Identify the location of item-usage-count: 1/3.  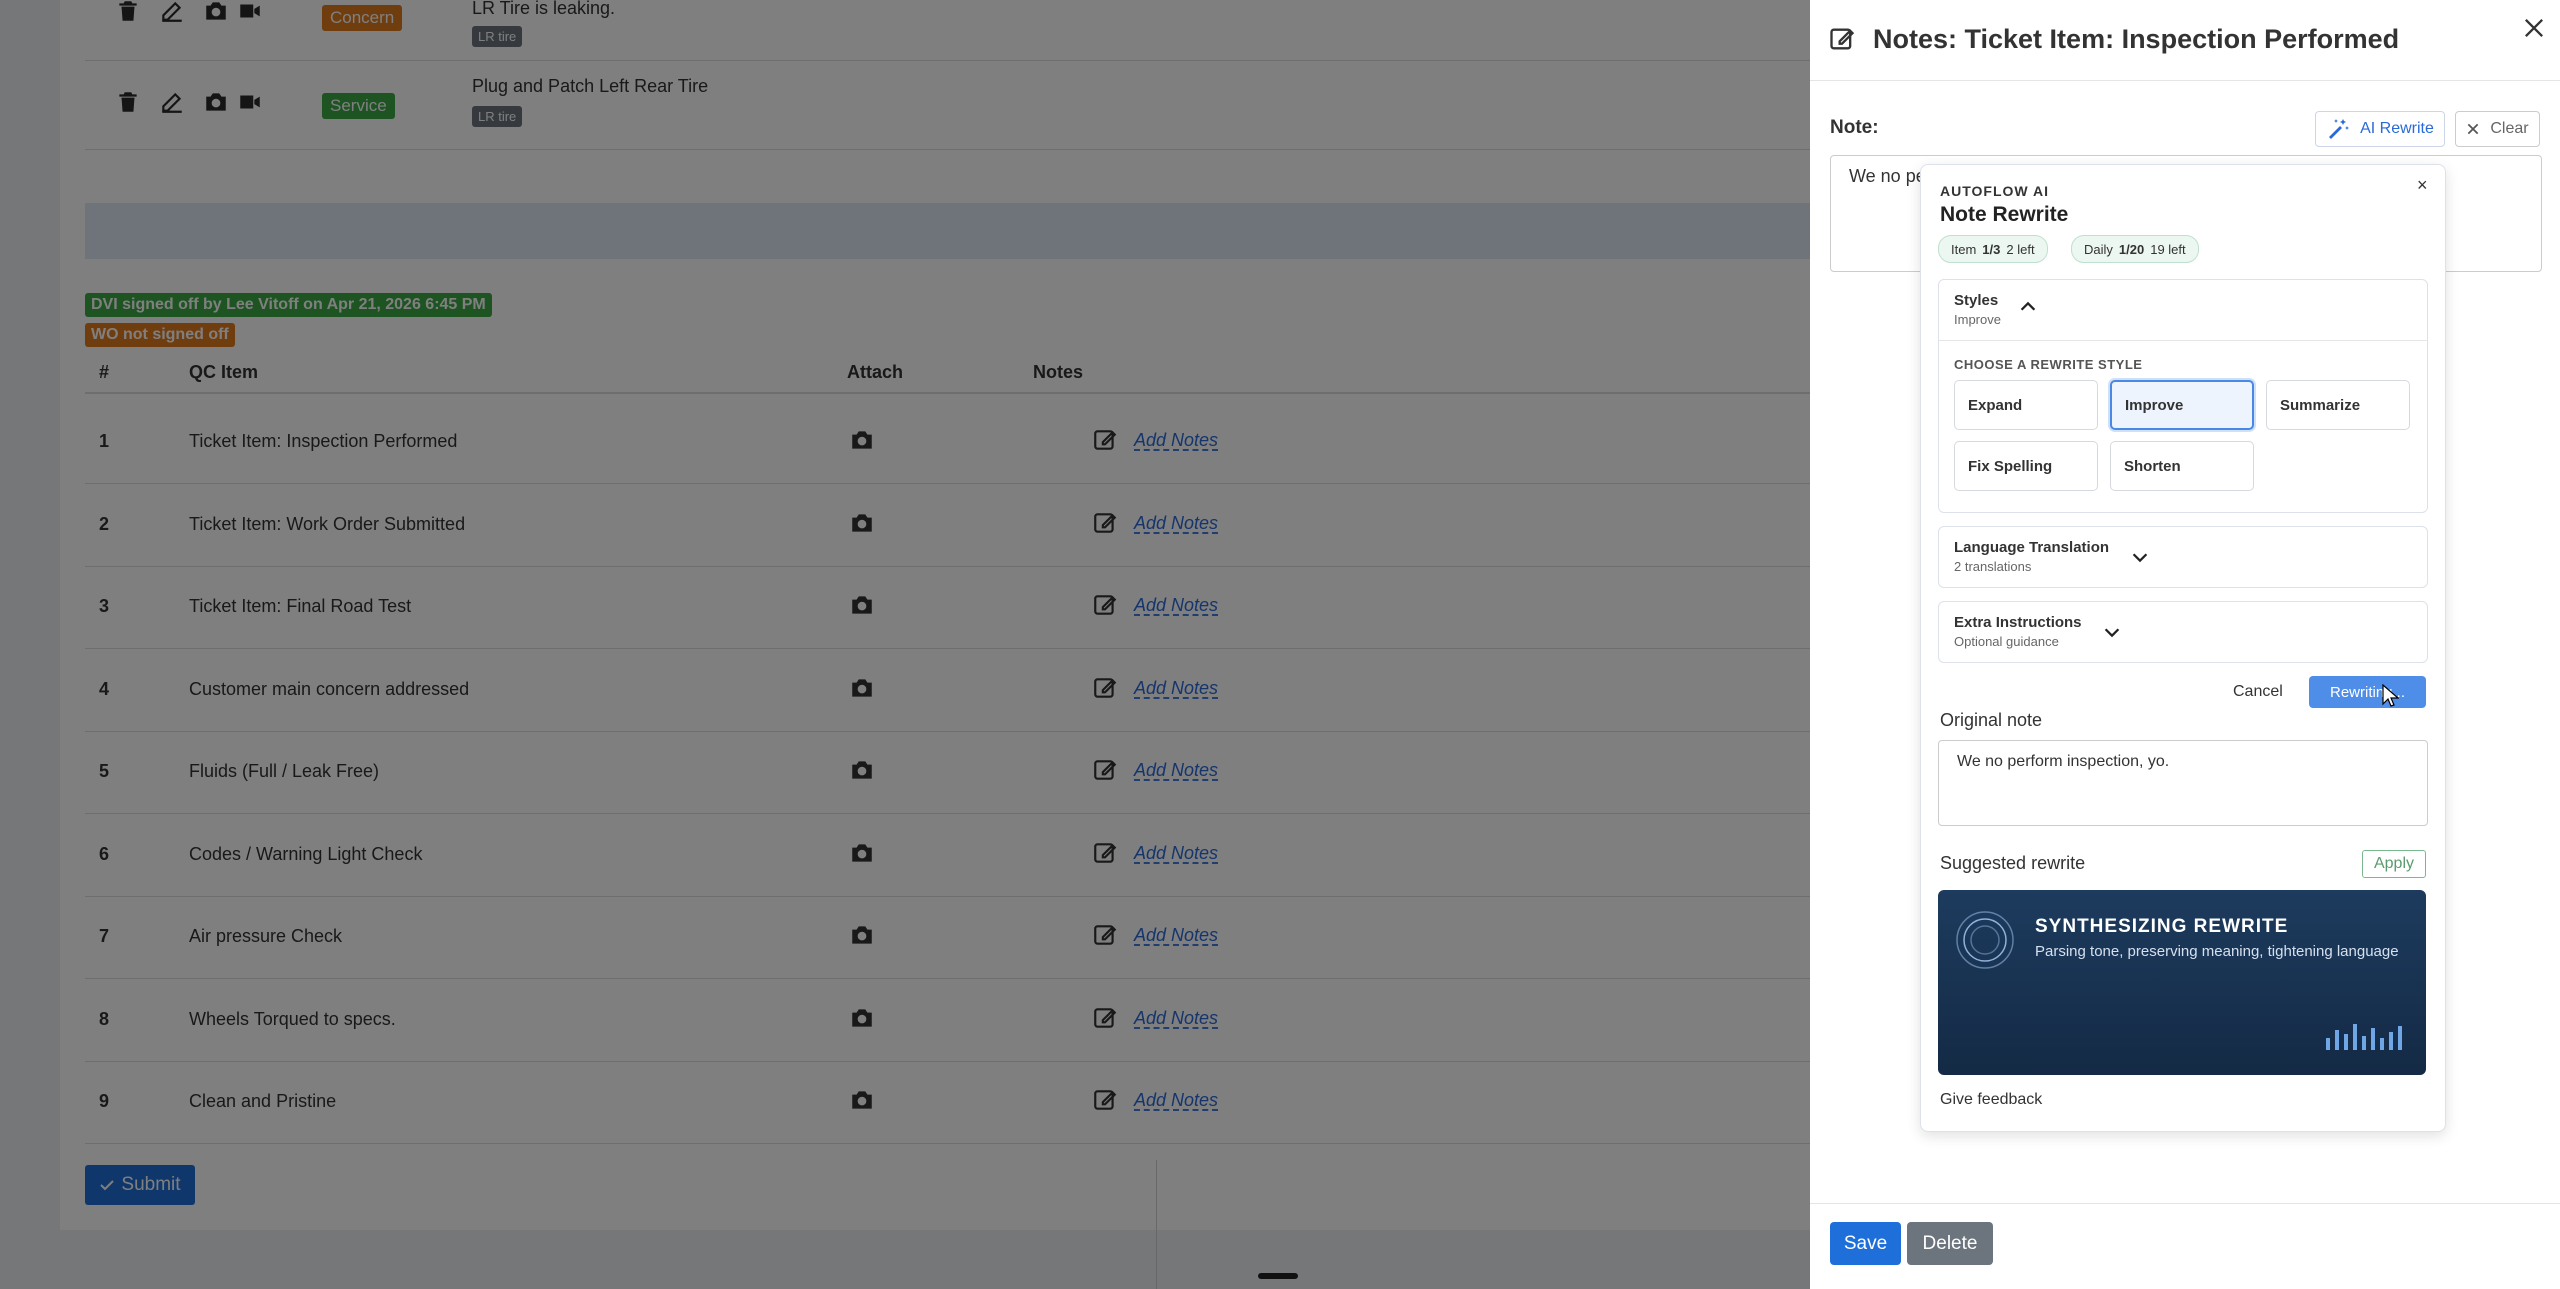
(1991, 249).